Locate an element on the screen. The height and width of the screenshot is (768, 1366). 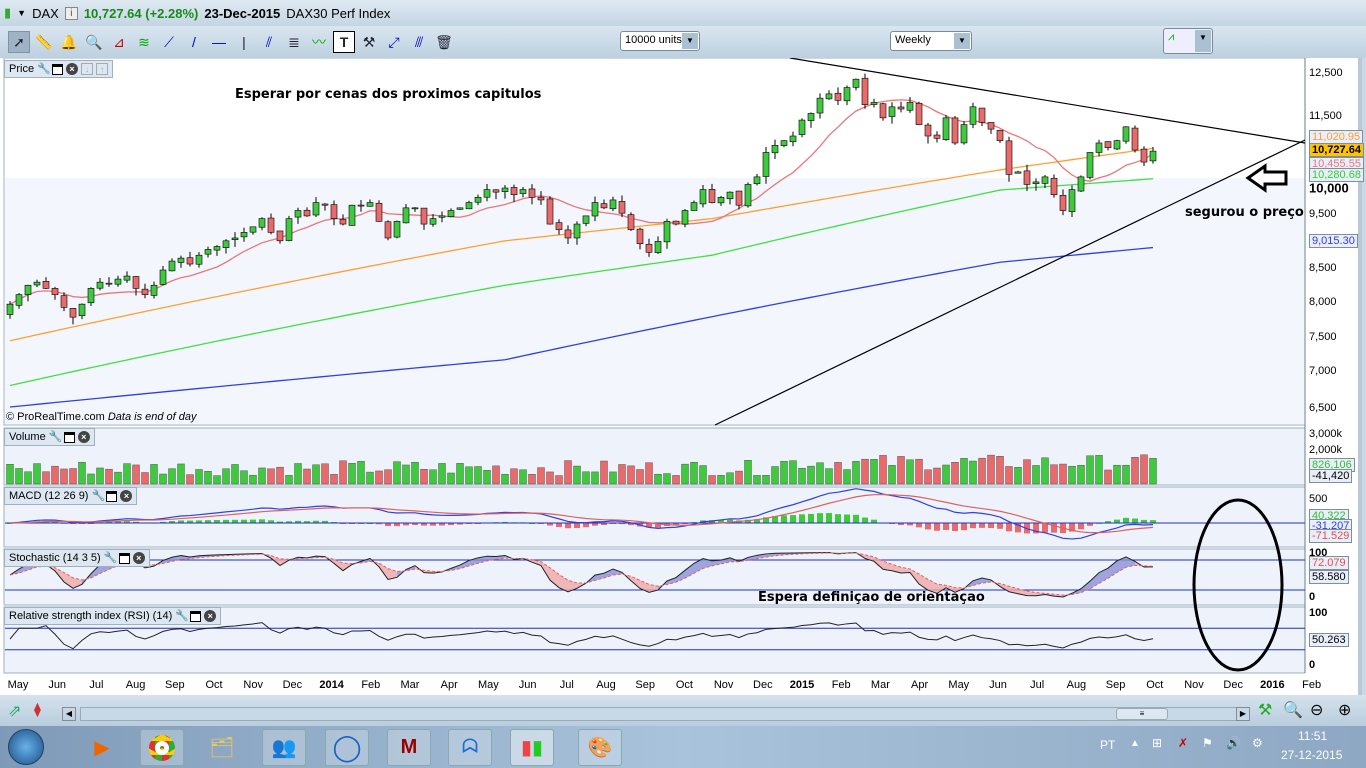
units-select: 10000 units ▼ is located at coordinates (660, 41).